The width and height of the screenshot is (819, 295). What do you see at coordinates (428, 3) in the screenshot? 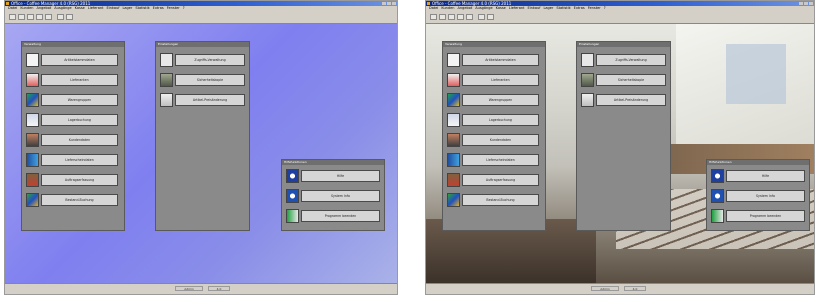
I see `app-icon` at bounding box center [428, 3].